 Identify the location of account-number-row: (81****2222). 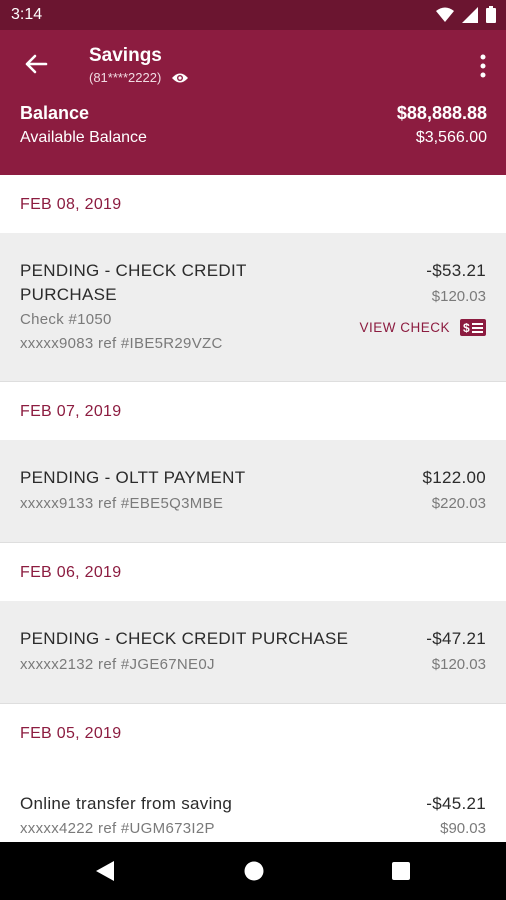
(139, 77).